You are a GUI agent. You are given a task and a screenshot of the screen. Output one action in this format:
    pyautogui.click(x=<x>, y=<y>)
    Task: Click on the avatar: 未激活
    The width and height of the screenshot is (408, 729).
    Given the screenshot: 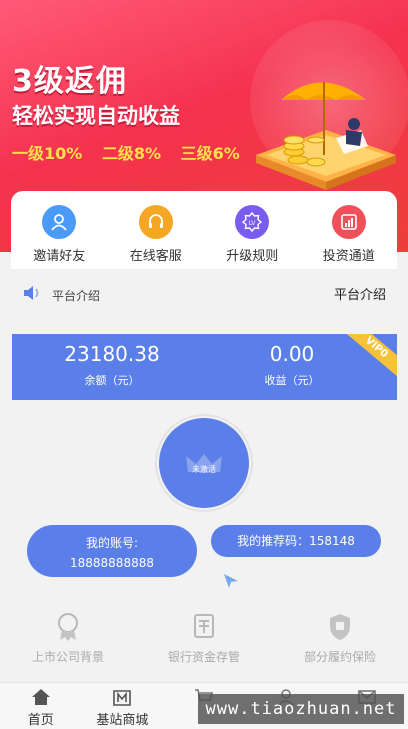 What is the action you would take?
    pyautogui.click(x=204, y=463)
    